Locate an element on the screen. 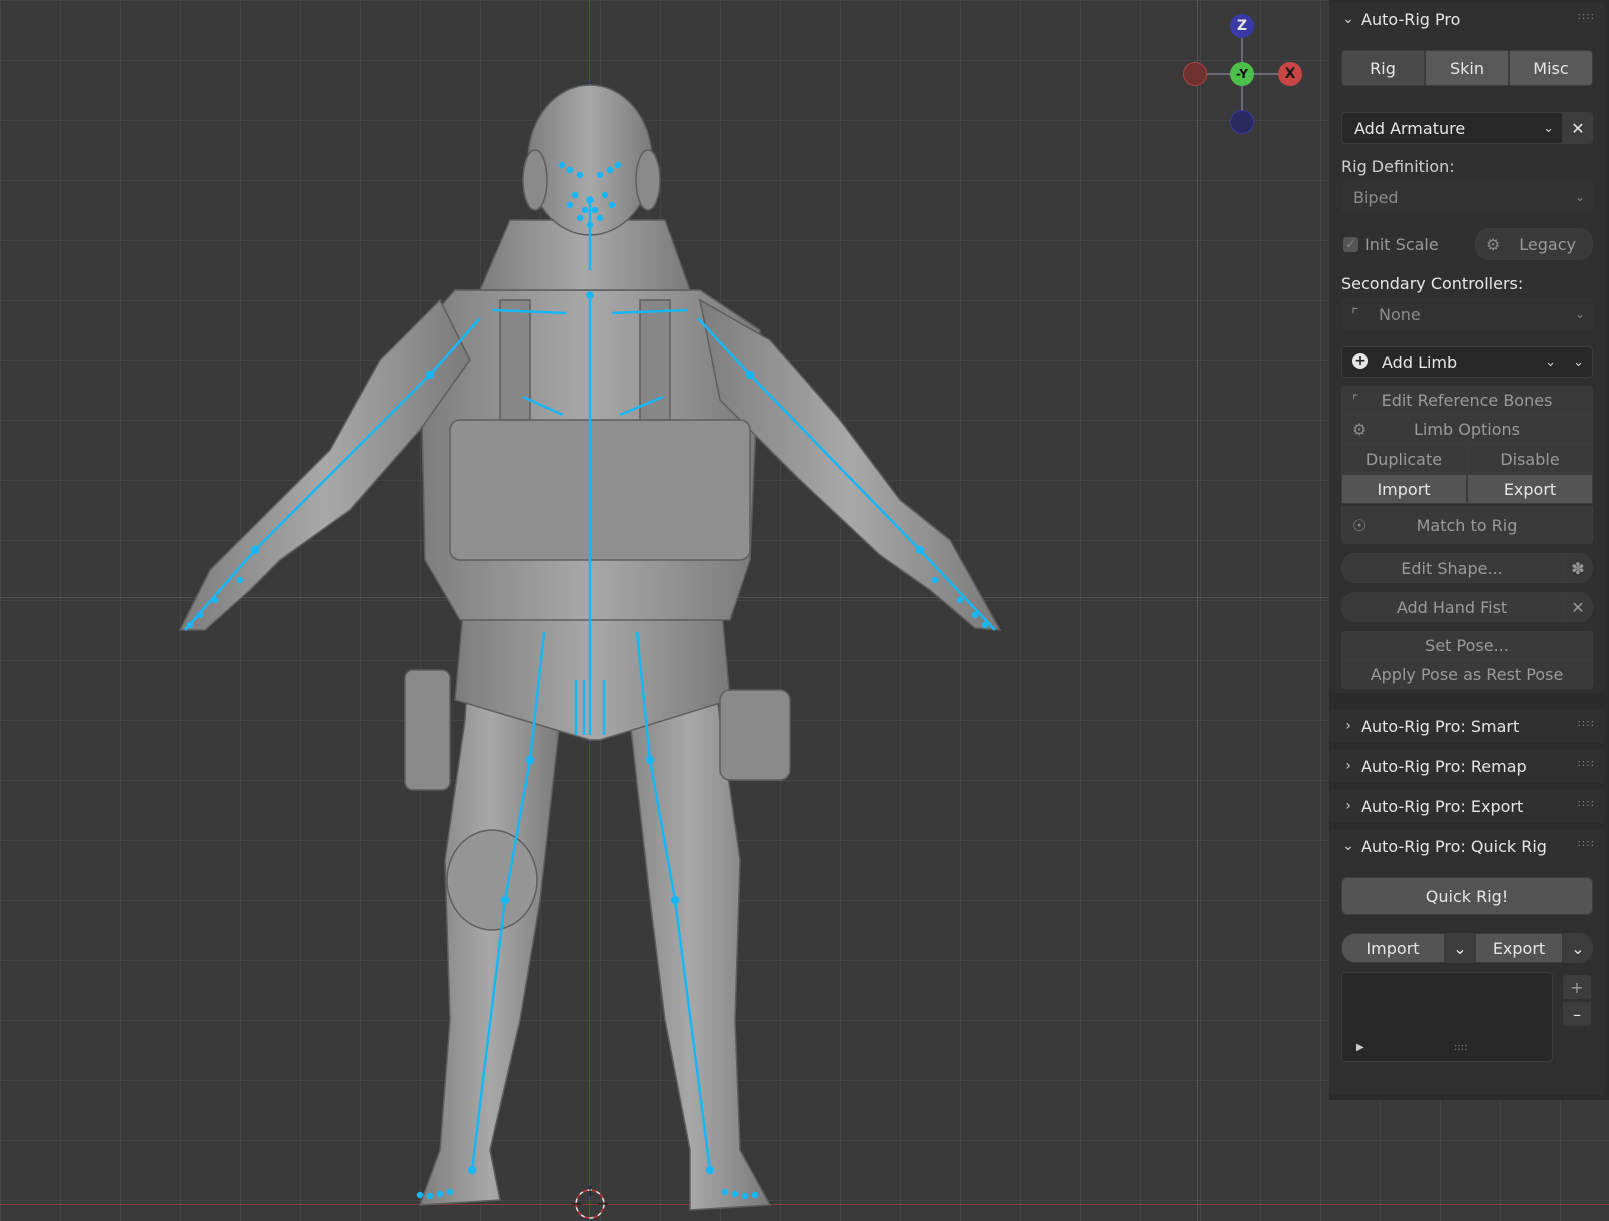 This screenshot has height=1221, width=1609. match-to-rig-label: Match to Rig is located at coordinates (1467, 525).